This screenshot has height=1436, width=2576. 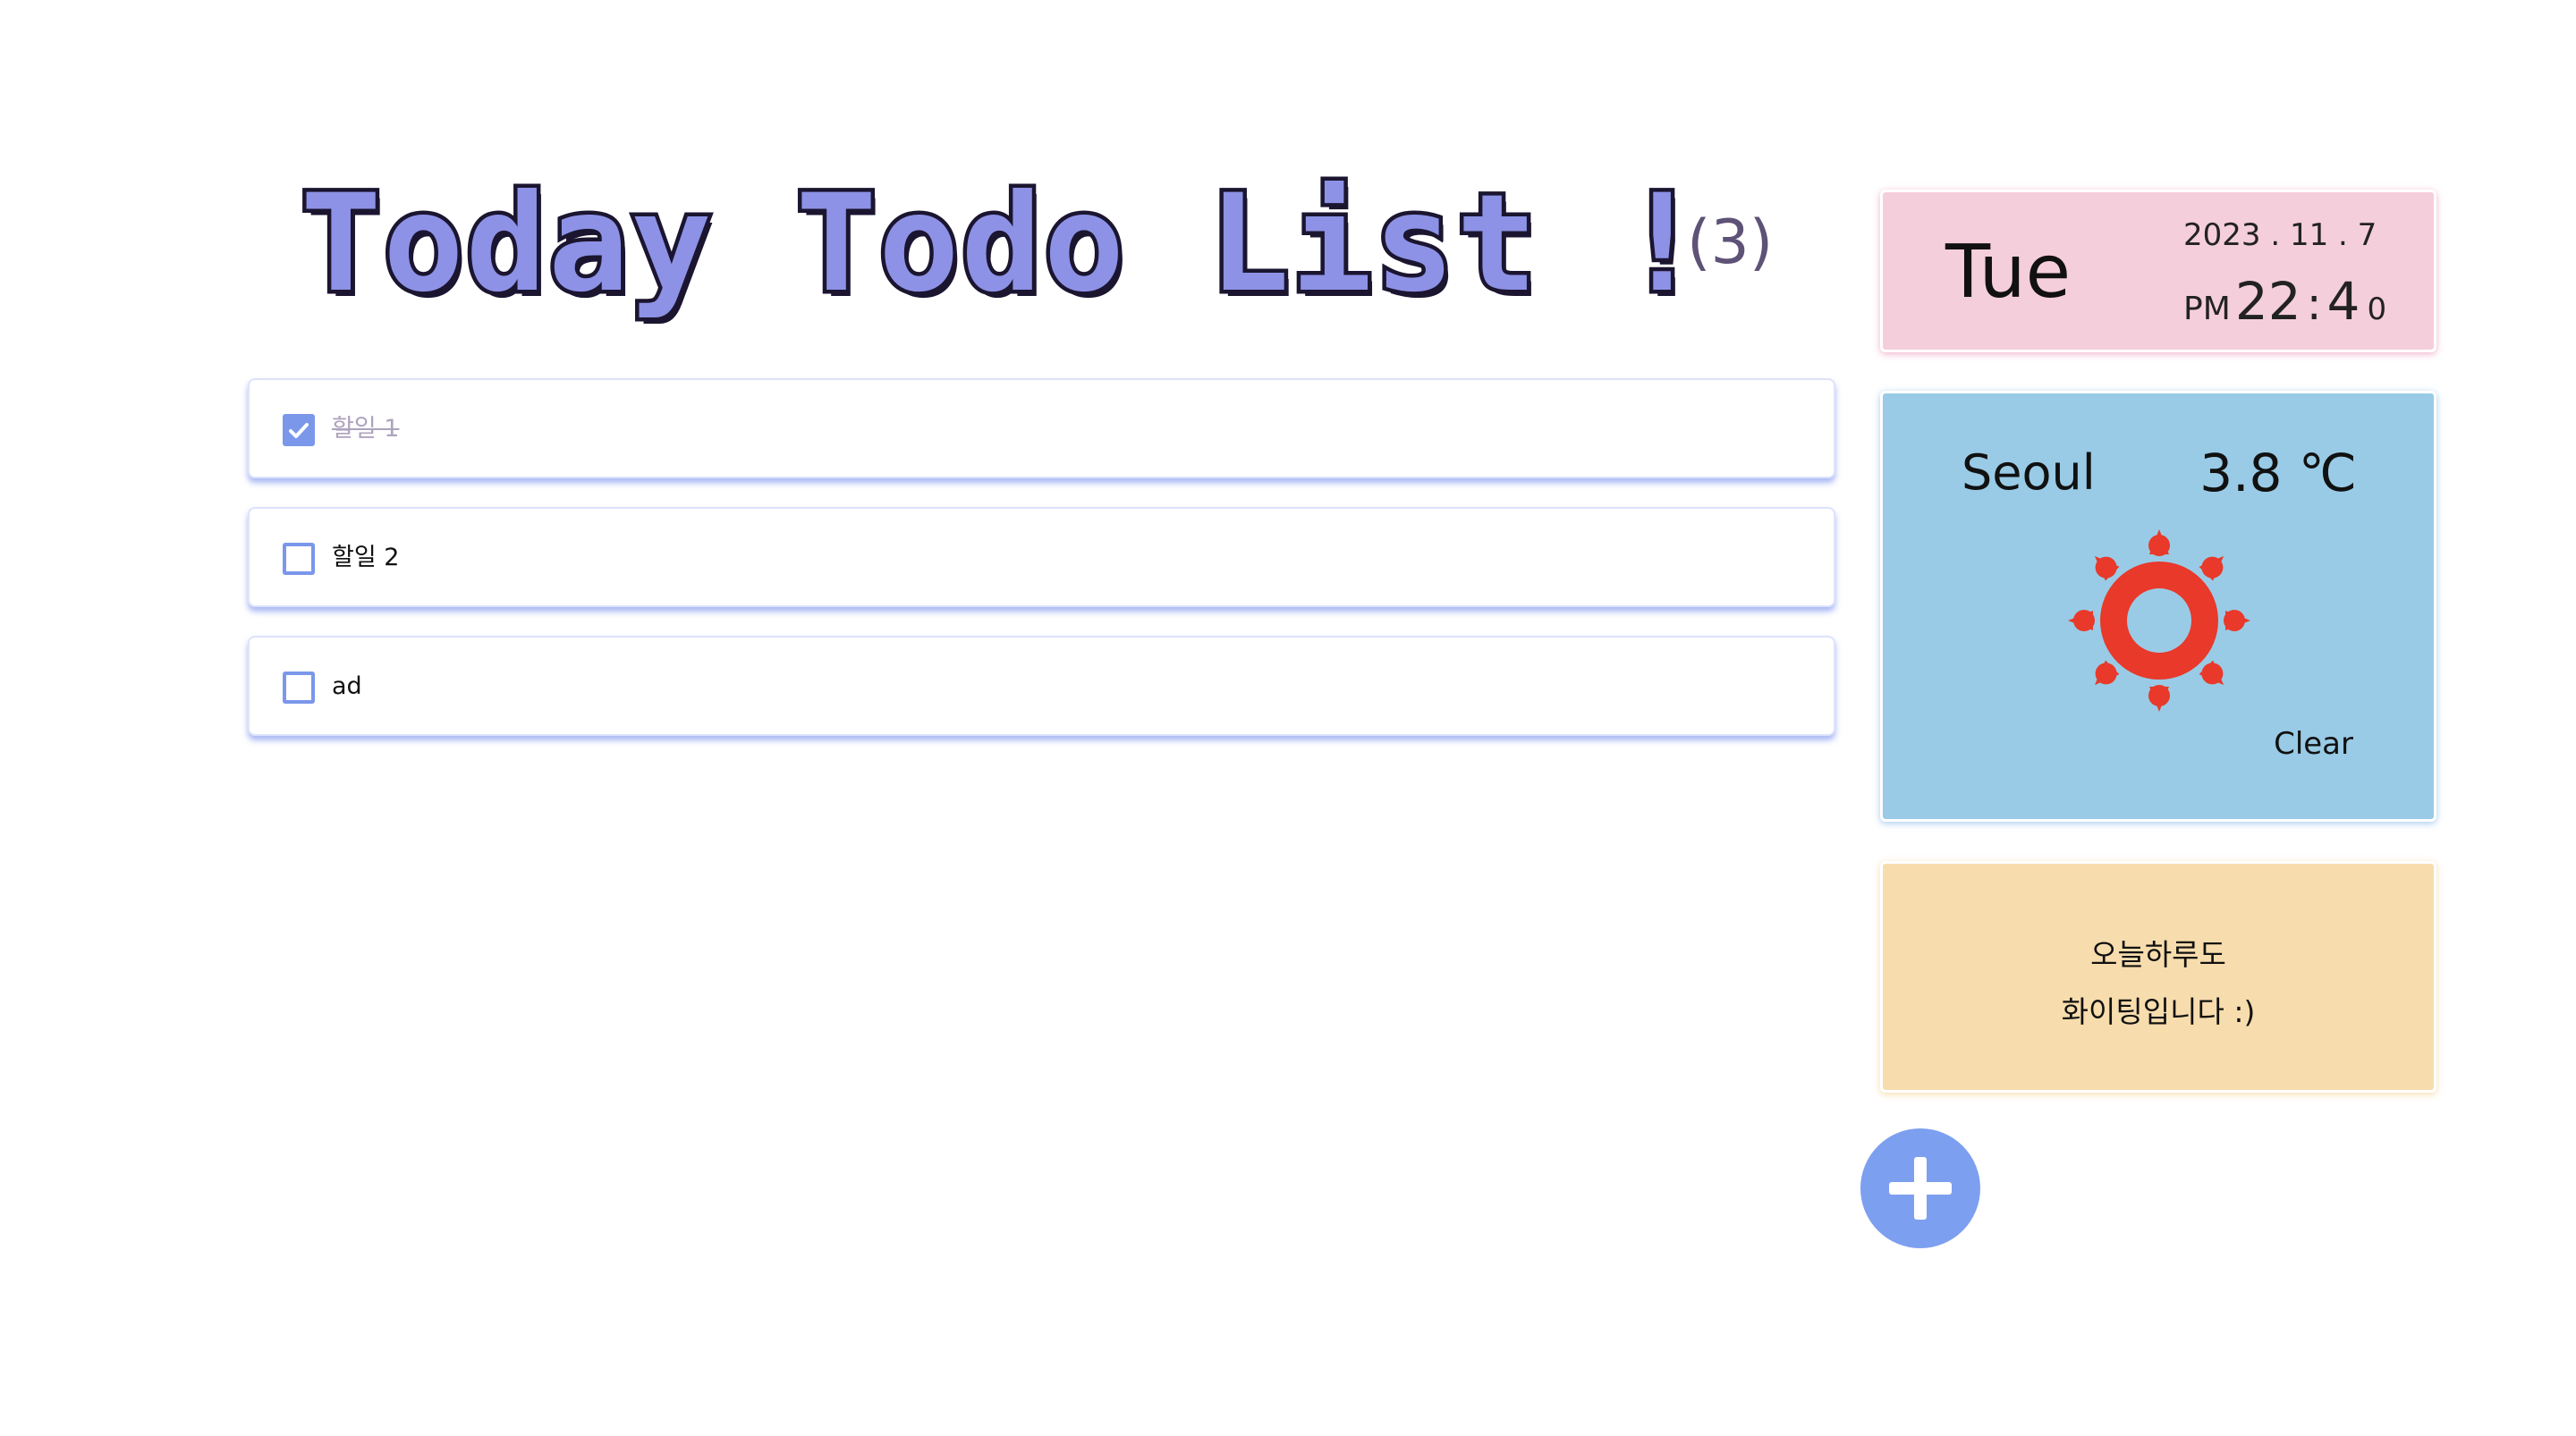 What do you see at coordinates (2159, 620) in the screenshot?
I see `sun-icon` at bounding box center [2159, 620].